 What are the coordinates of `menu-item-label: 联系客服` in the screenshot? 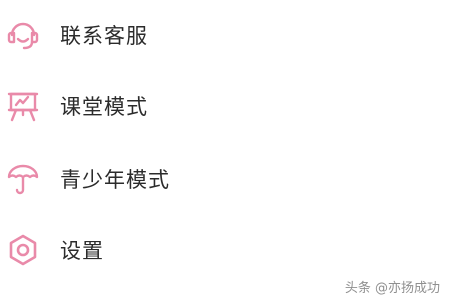 It's located at (104, 36).